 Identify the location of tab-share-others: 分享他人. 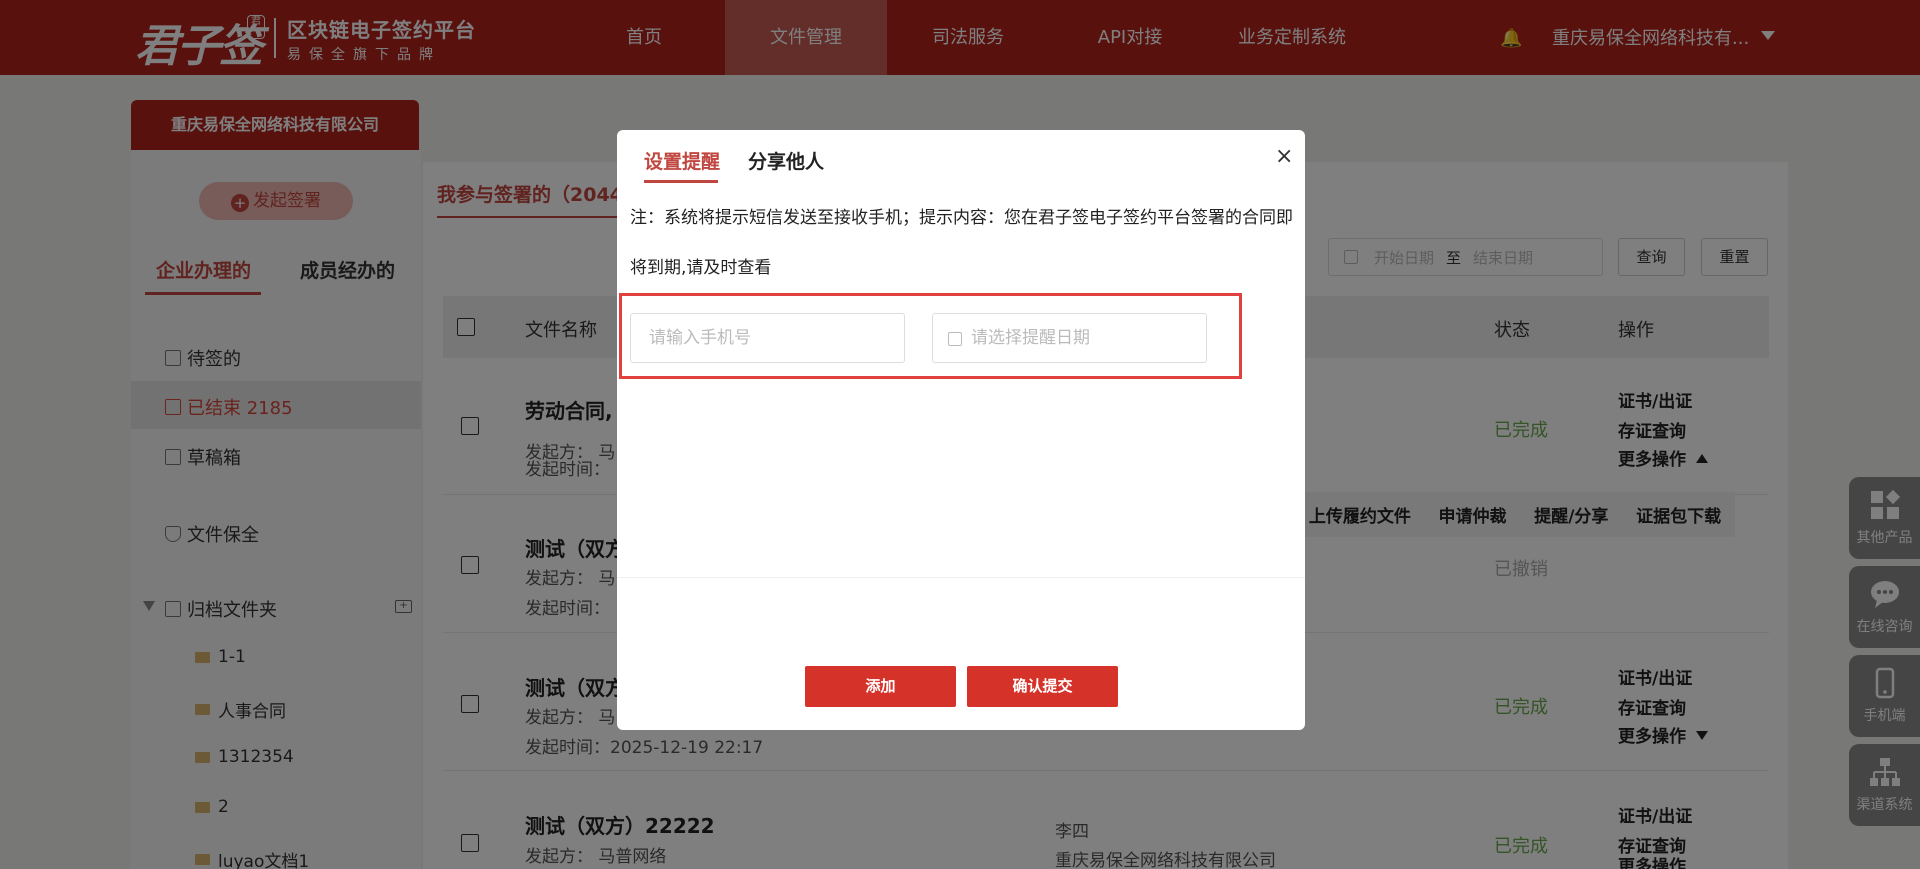
(786, 160).